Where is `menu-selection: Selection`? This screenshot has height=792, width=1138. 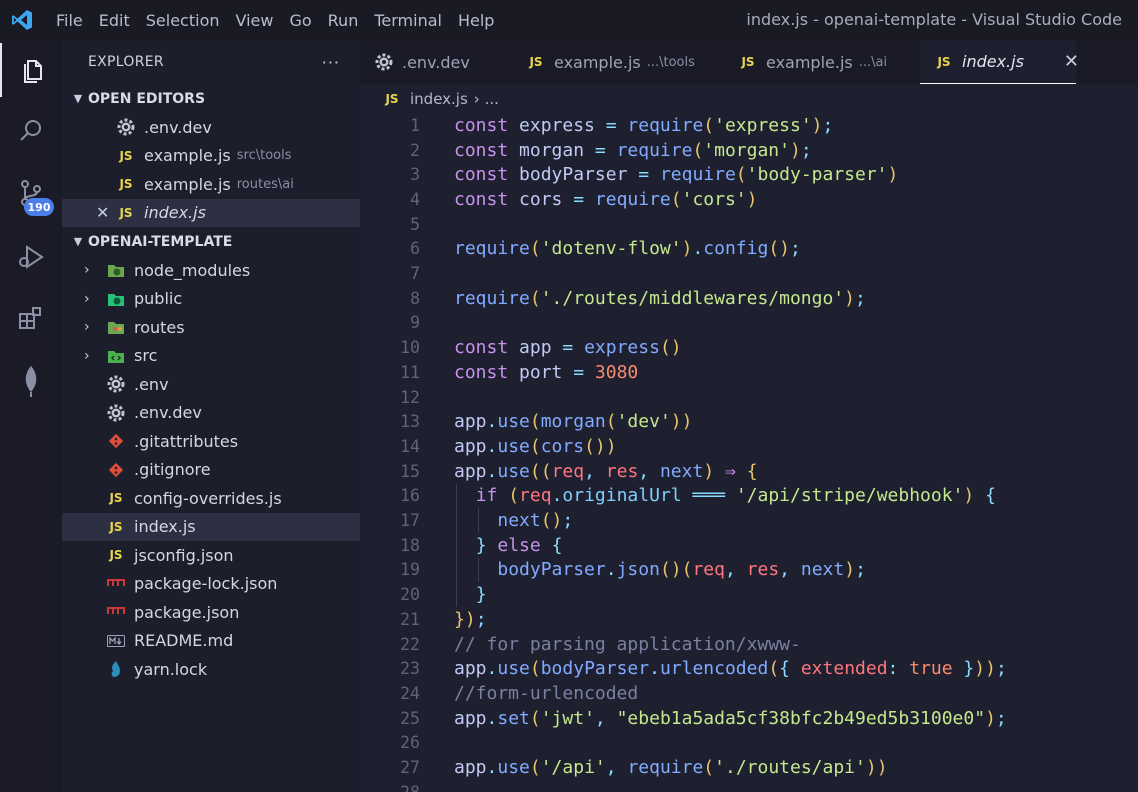
menu-selection: Selection is located at coordinates (183, 20).